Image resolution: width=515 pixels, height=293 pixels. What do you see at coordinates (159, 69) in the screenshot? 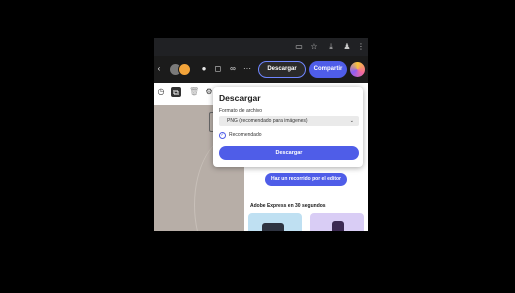
I see `chevron-left-icon: ‹` at bounding box center [159, 69].